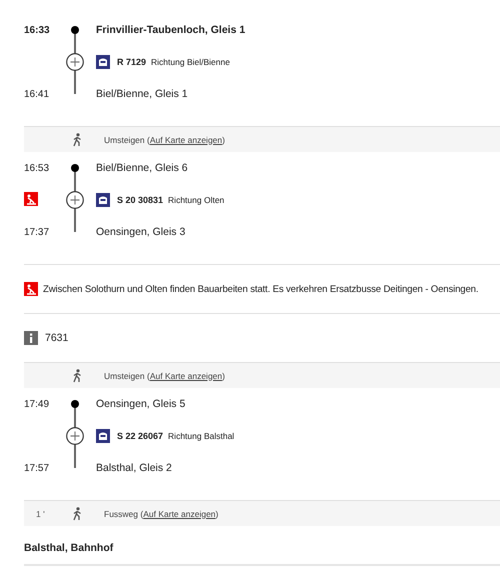  What do you see at coordinates (40, 513) in the screenshot?
I see `walk-duration: 1 '` at bounding box center [40, 513].